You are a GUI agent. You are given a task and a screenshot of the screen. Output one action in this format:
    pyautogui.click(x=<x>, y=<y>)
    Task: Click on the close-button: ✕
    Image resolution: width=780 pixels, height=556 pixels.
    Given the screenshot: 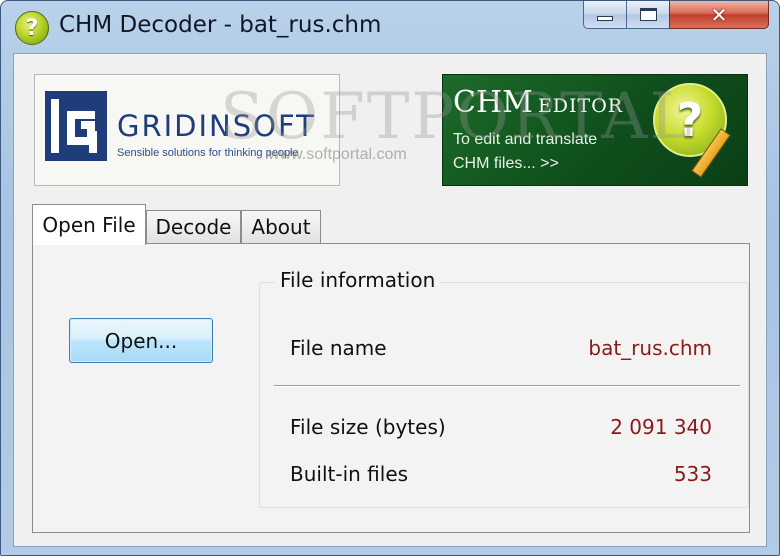 What is the action you would take?
    pyautogui.click(x=719, y=15)
    